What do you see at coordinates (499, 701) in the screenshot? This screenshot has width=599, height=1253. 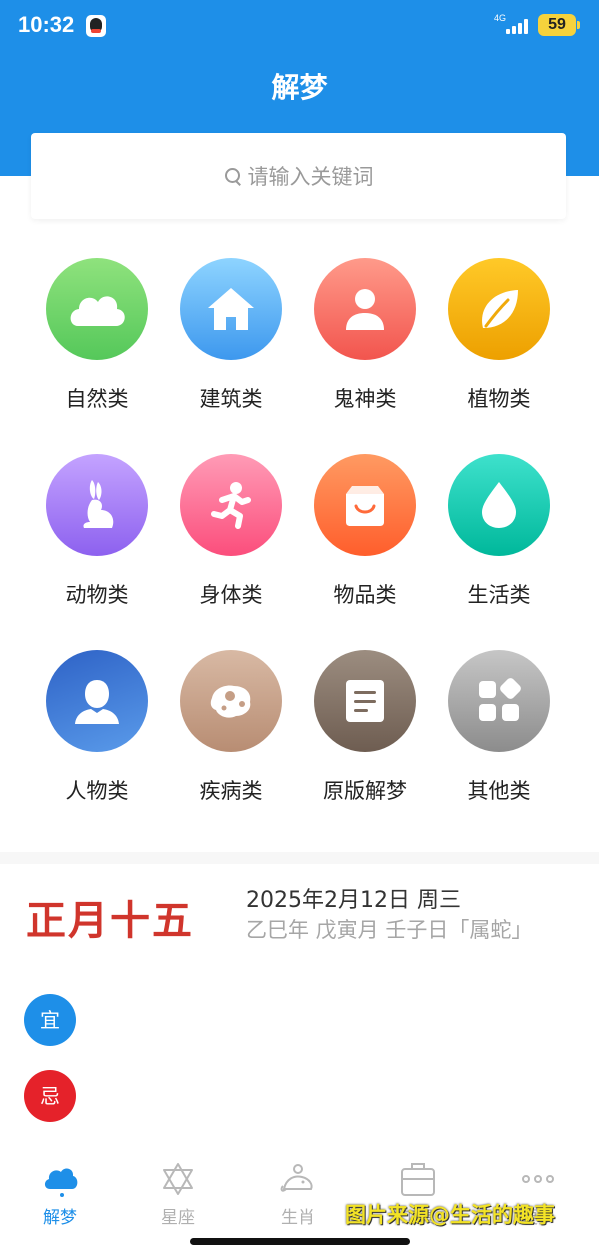 I see `apps-icon` at bounding box center [499, 701].